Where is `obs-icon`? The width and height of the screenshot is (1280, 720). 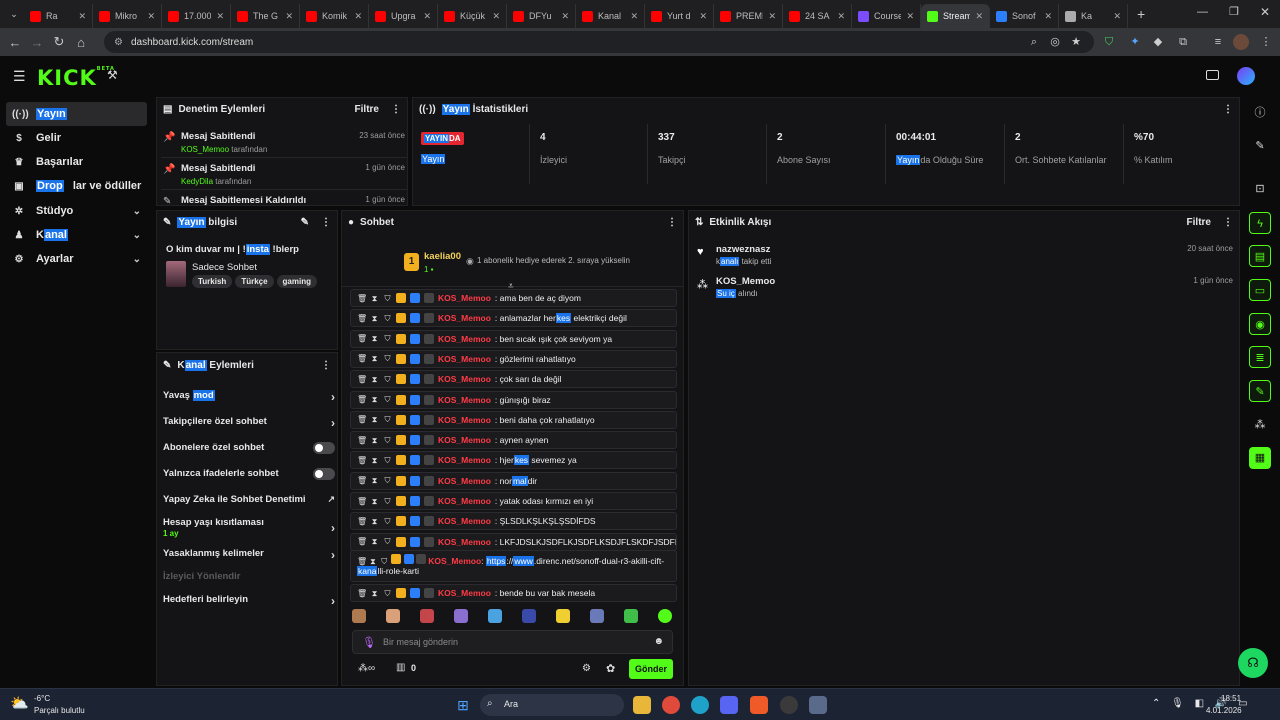
obs-icon is located at coordinates (789, 705).